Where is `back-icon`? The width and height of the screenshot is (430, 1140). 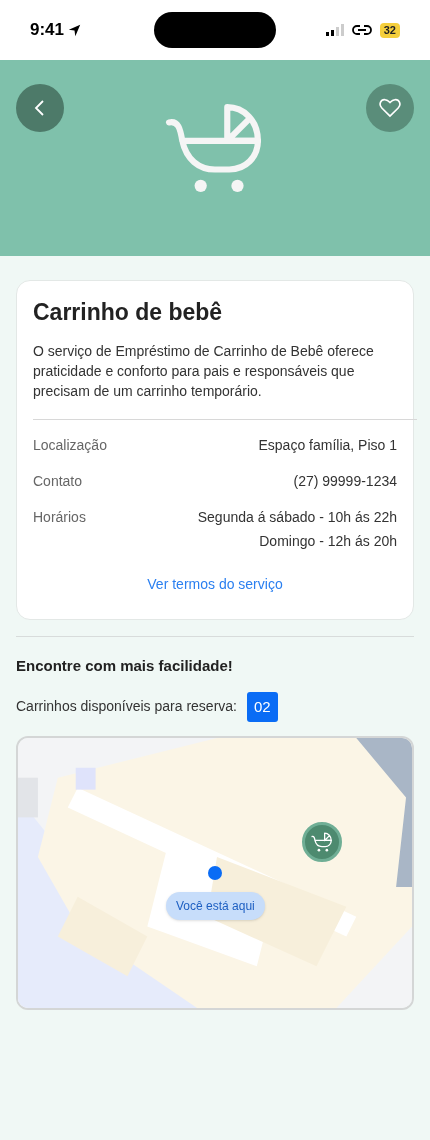
back-icon is located at coordinates (40, 108).